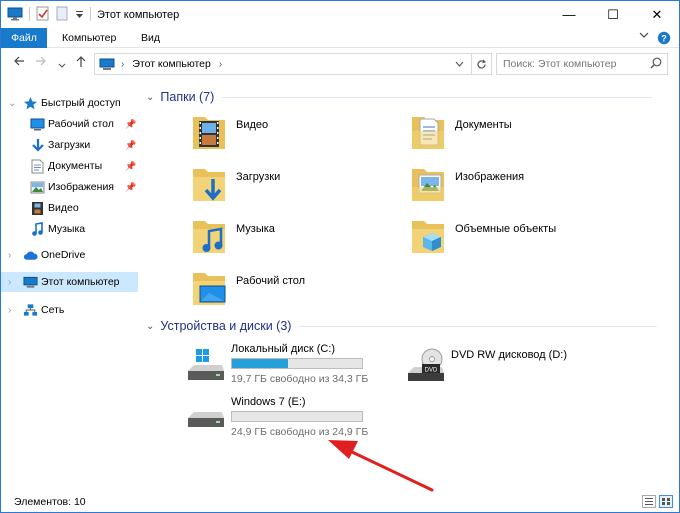  Describe the element at coordinates (297, 363) in the screenshot. I see `drive-usage-bar` at that location.